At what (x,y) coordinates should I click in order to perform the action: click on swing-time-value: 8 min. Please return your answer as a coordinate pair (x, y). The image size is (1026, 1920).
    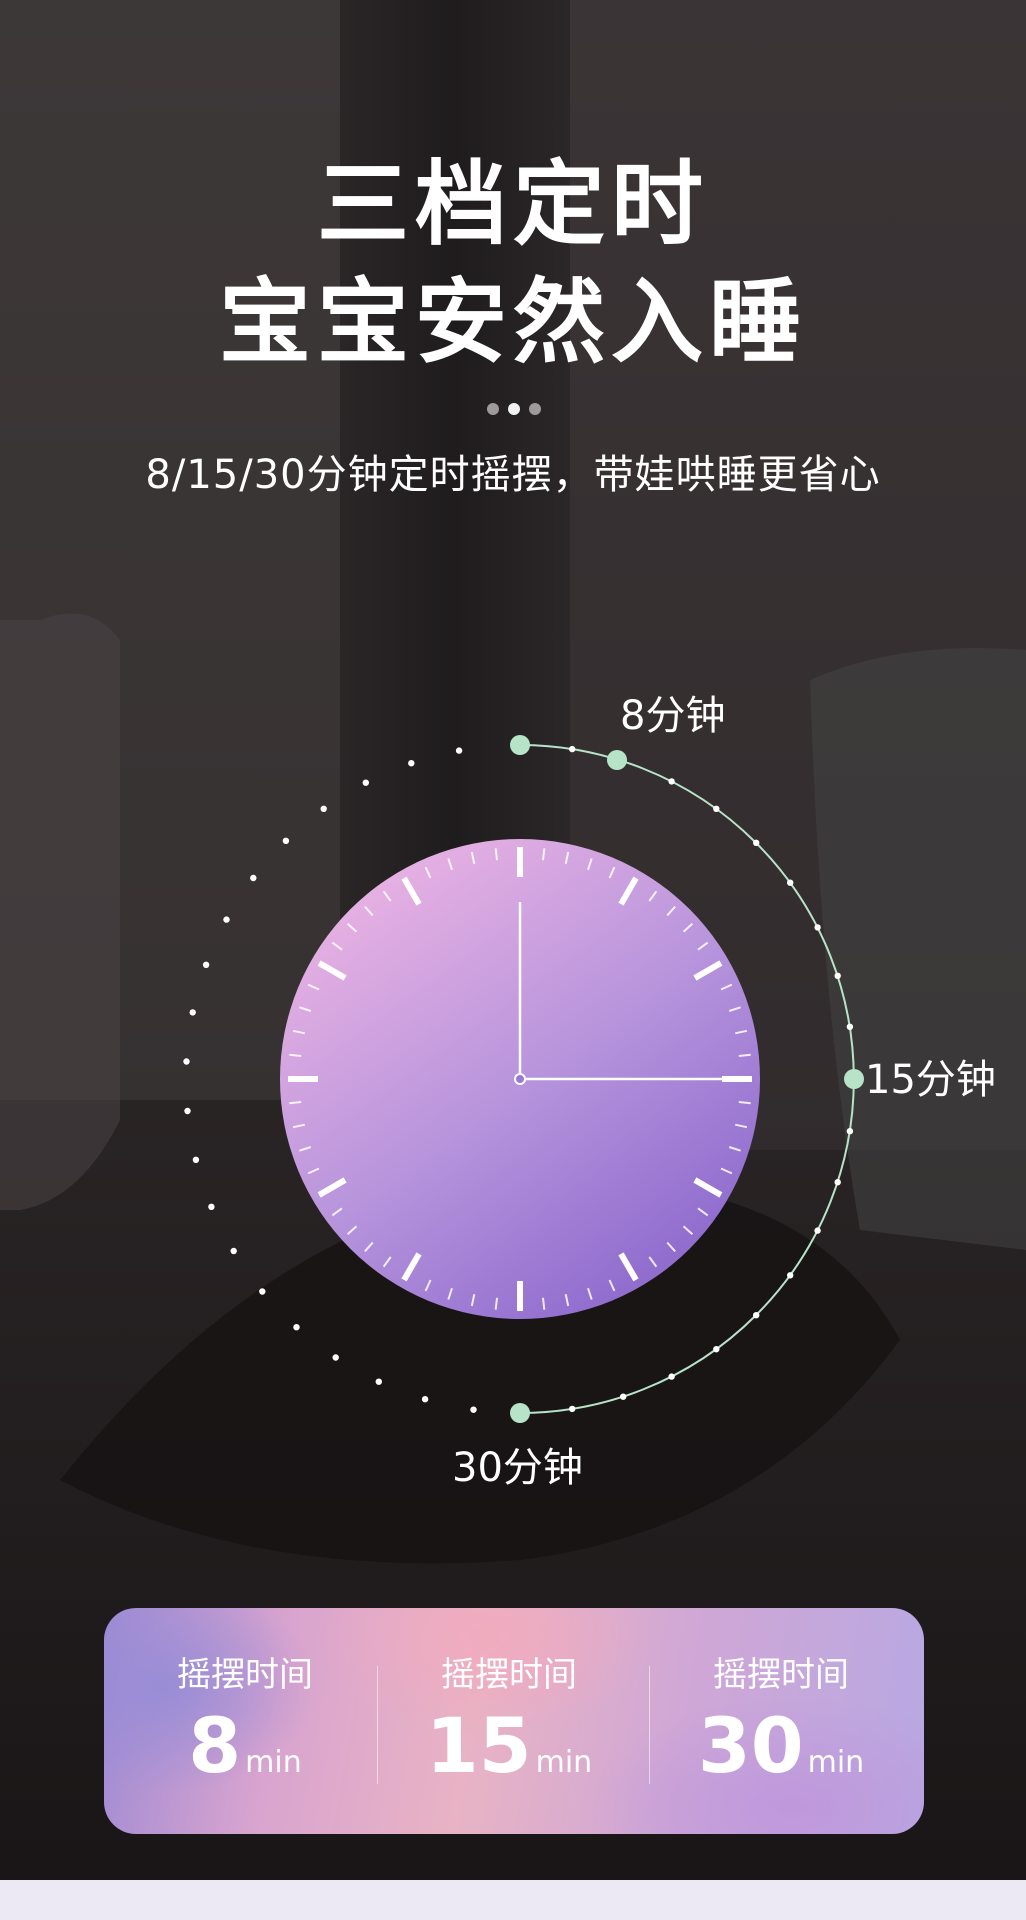
    Looking at the image, I should click on (245, 1756).